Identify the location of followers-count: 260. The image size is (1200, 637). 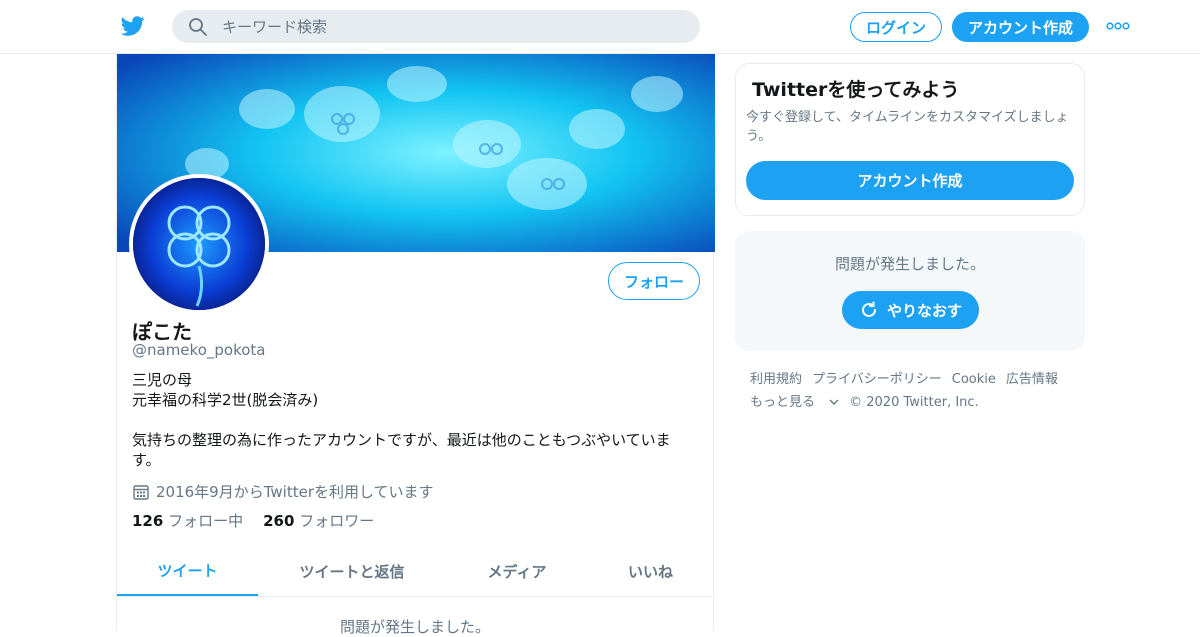
(279, 521).